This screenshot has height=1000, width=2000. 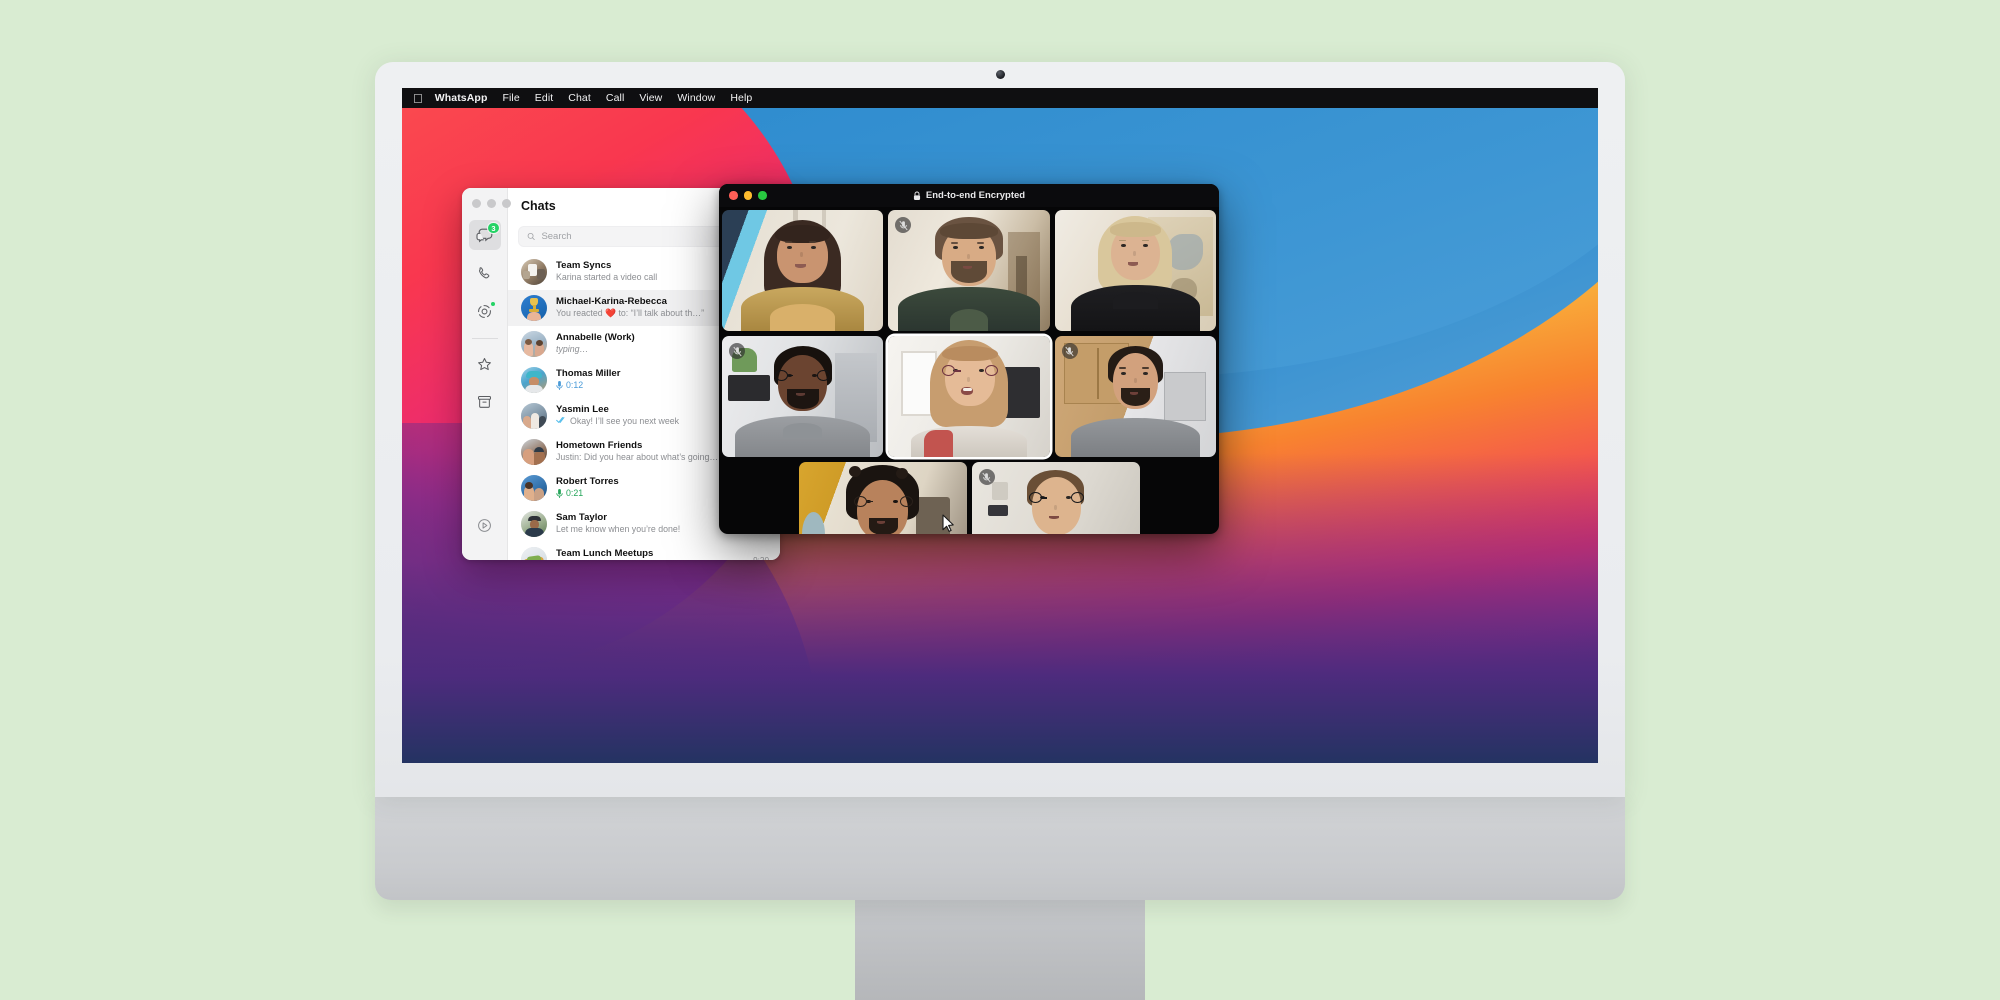 What do you see at coordinates (615, 98) in the screenshot?
I see `menu-item-call: Call` at bounding box center [615, 98].